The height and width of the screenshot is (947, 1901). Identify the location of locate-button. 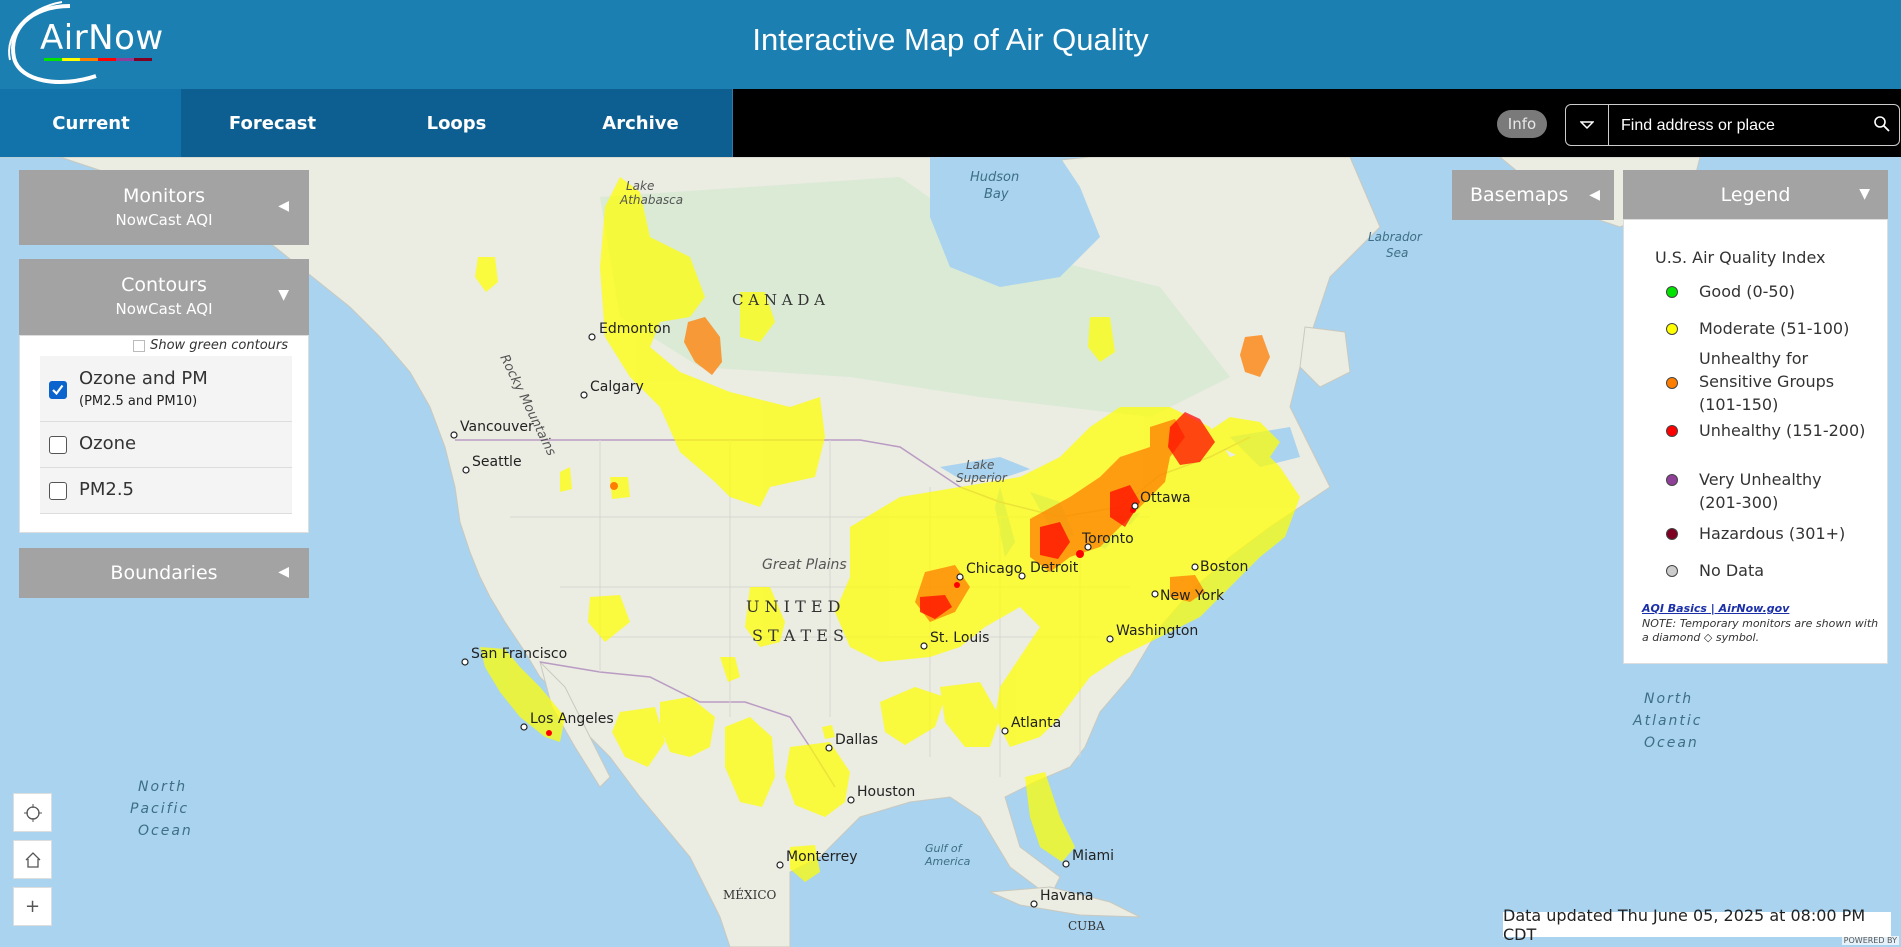
(32, 812).